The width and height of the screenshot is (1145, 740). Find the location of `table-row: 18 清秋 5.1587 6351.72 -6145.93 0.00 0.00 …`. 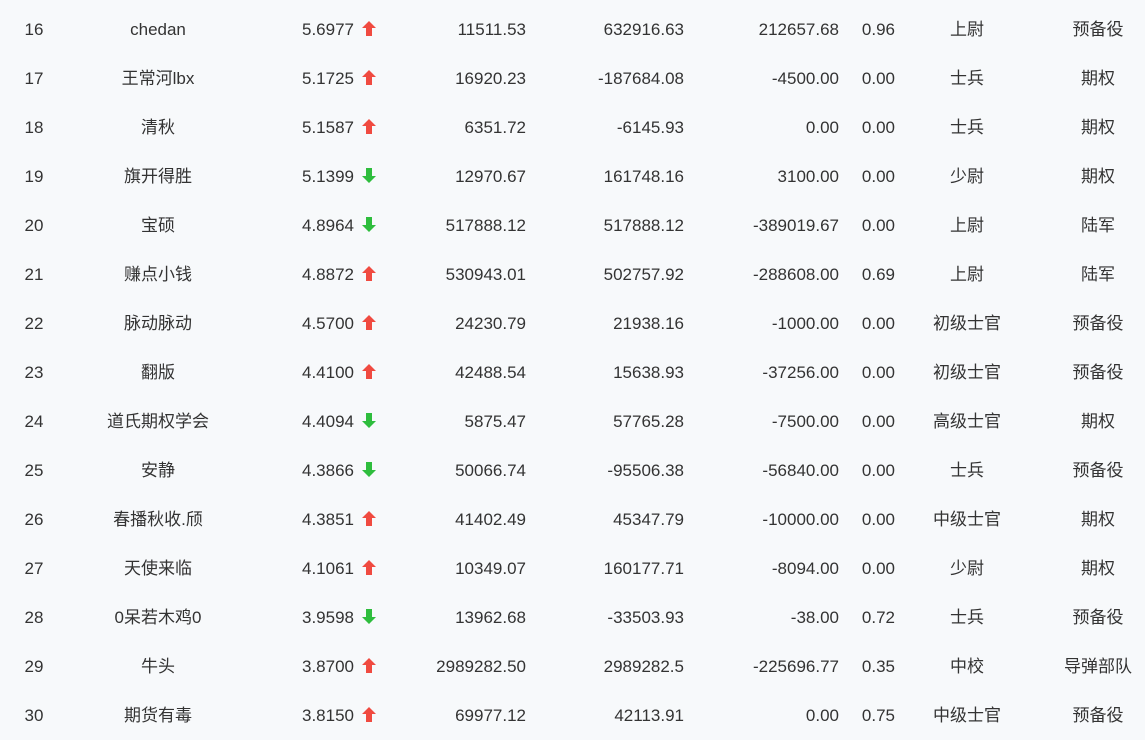

table-row: 18 清秋 5.1587 6351.72 -6145.93 0.00 0.00 … is located at coordinates (572, 127).